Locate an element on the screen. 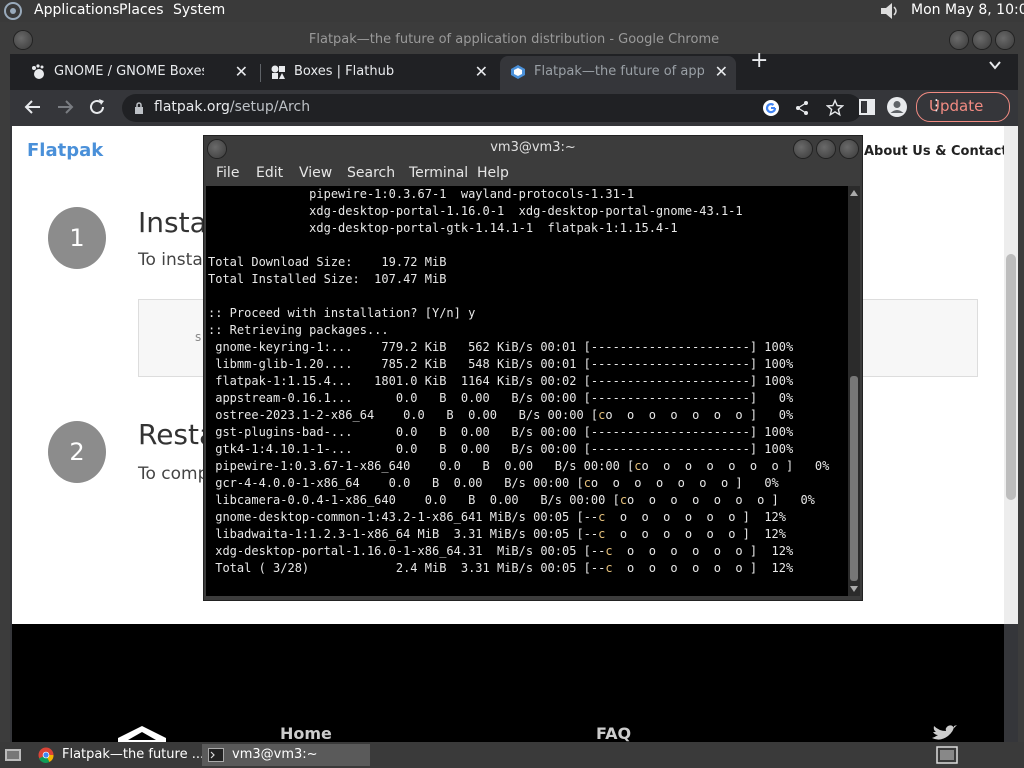 Image resolution: width=1024 pixels, height=768 pixels. tab-gnome-boxes: GNOME / GNOME Boxes · Gi ✕ is located at coordinates (138, 73).